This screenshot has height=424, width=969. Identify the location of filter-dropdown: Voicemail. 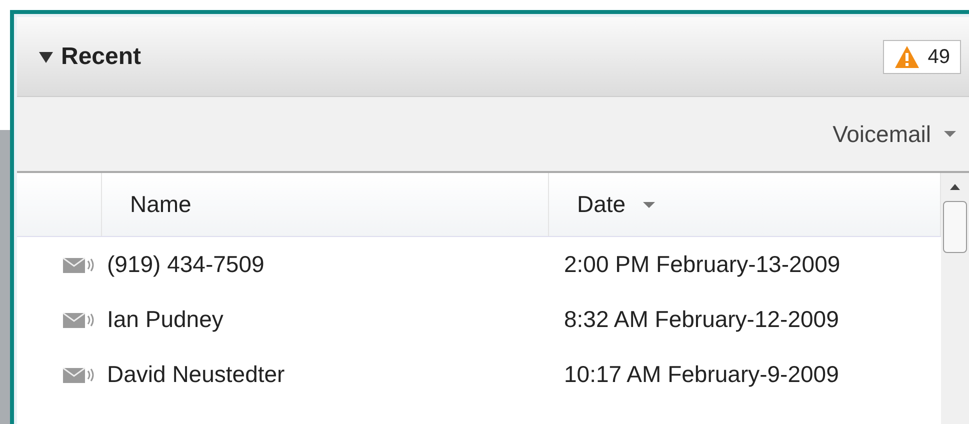
(894, 134).